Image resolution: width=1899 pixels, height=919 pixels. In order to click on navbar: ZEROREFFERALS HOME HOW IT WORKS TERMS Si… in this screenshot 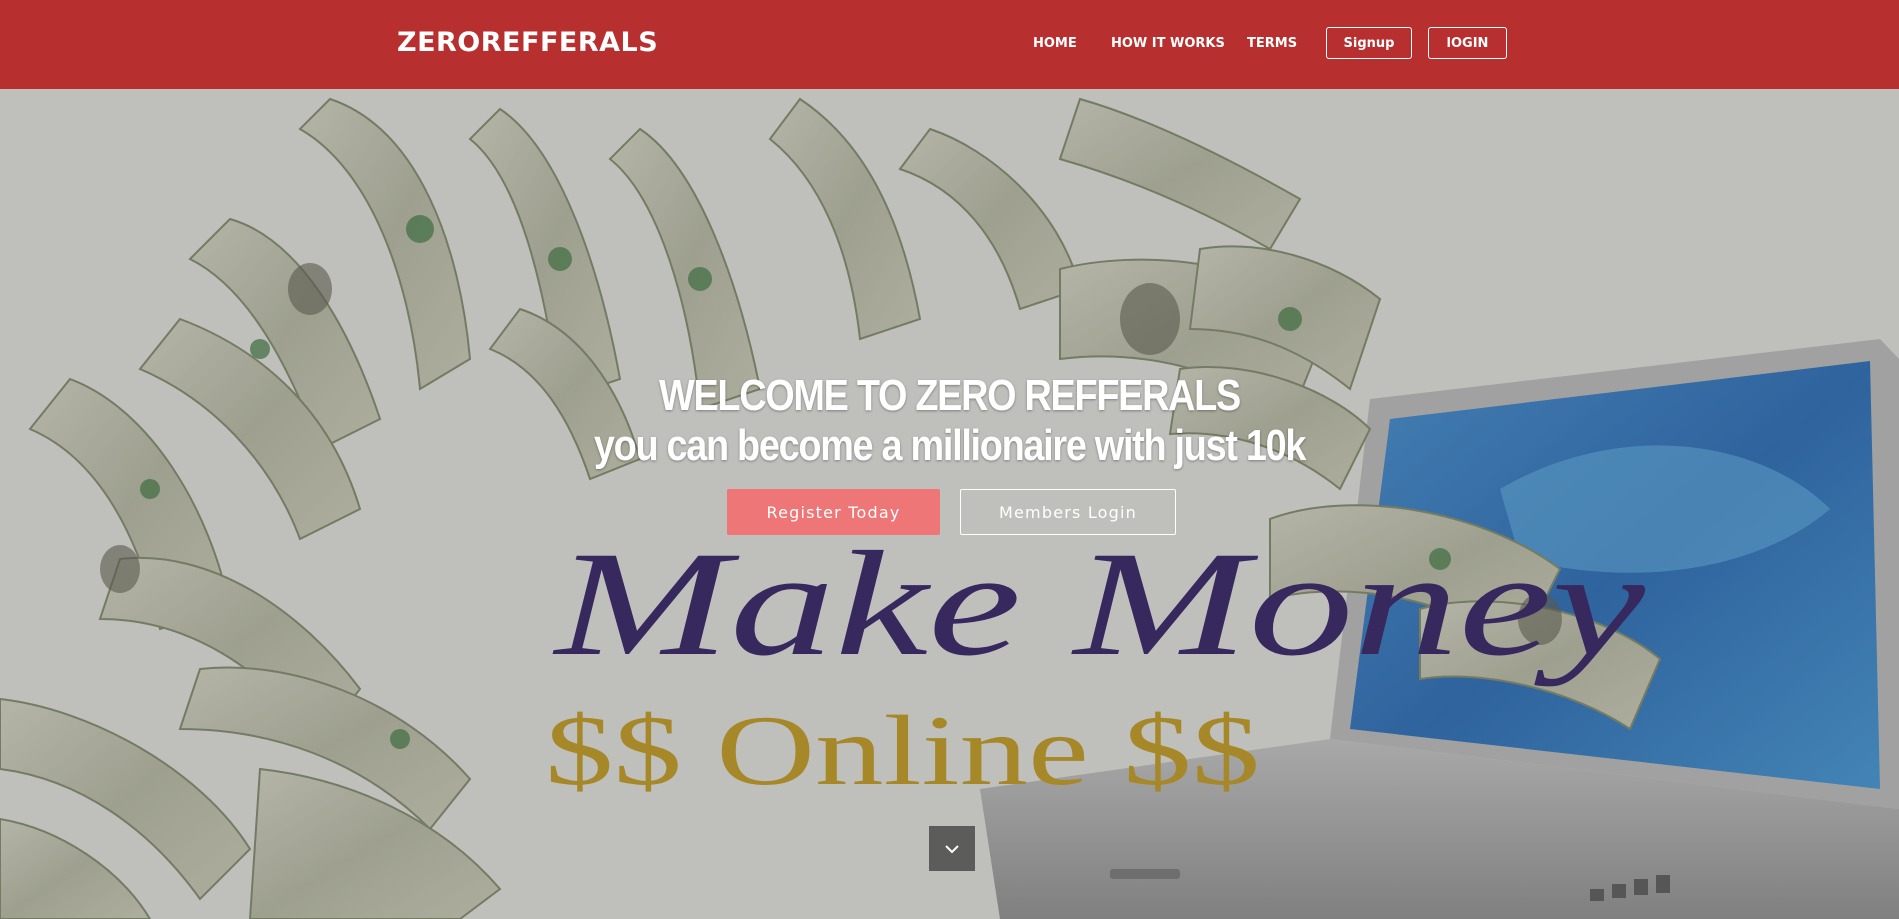, I will do `click(949, 44)`.